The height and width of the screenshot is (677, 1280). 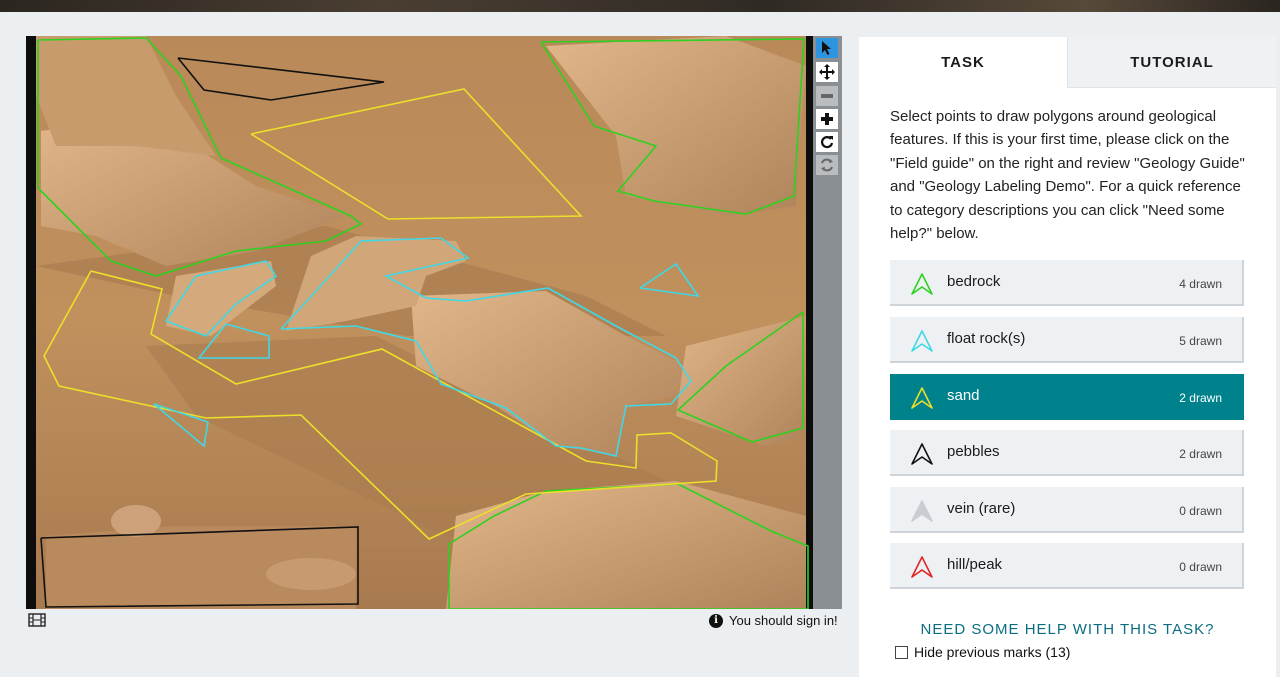 I want to click on choice-count: 5 drawn, so click(x=1200, y=341).